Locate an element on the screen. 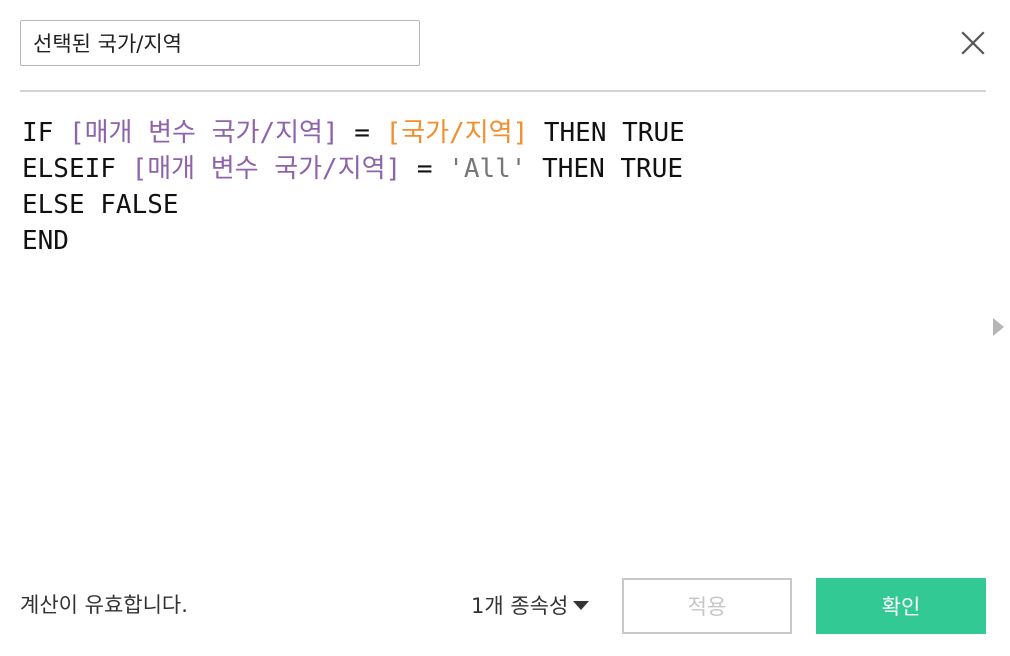  formula-line: ELSE FALSE is located at coordinates (492, 205).